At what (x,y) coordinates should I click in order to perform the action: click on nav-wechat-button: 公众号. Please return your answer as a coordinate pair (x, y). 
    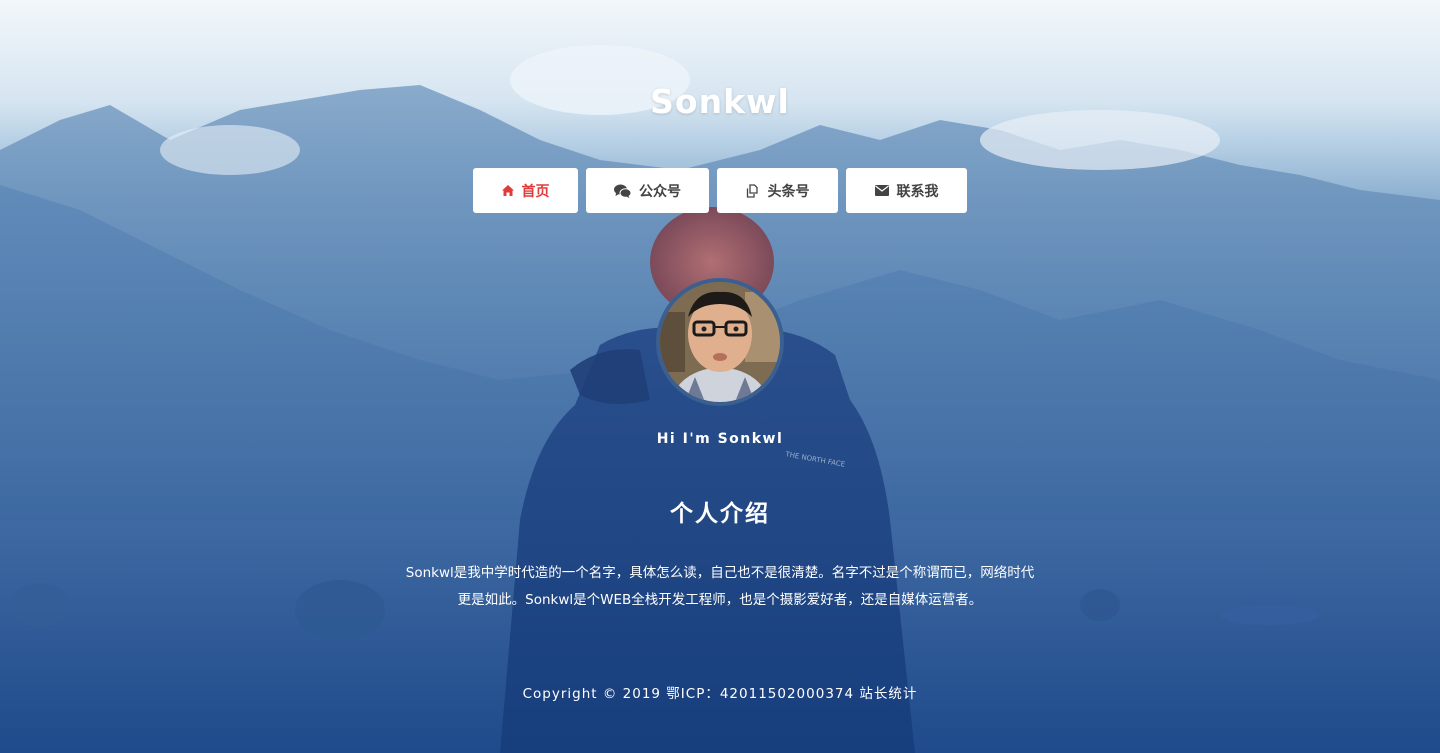
    Looking at the image, I should click on (647, 190).